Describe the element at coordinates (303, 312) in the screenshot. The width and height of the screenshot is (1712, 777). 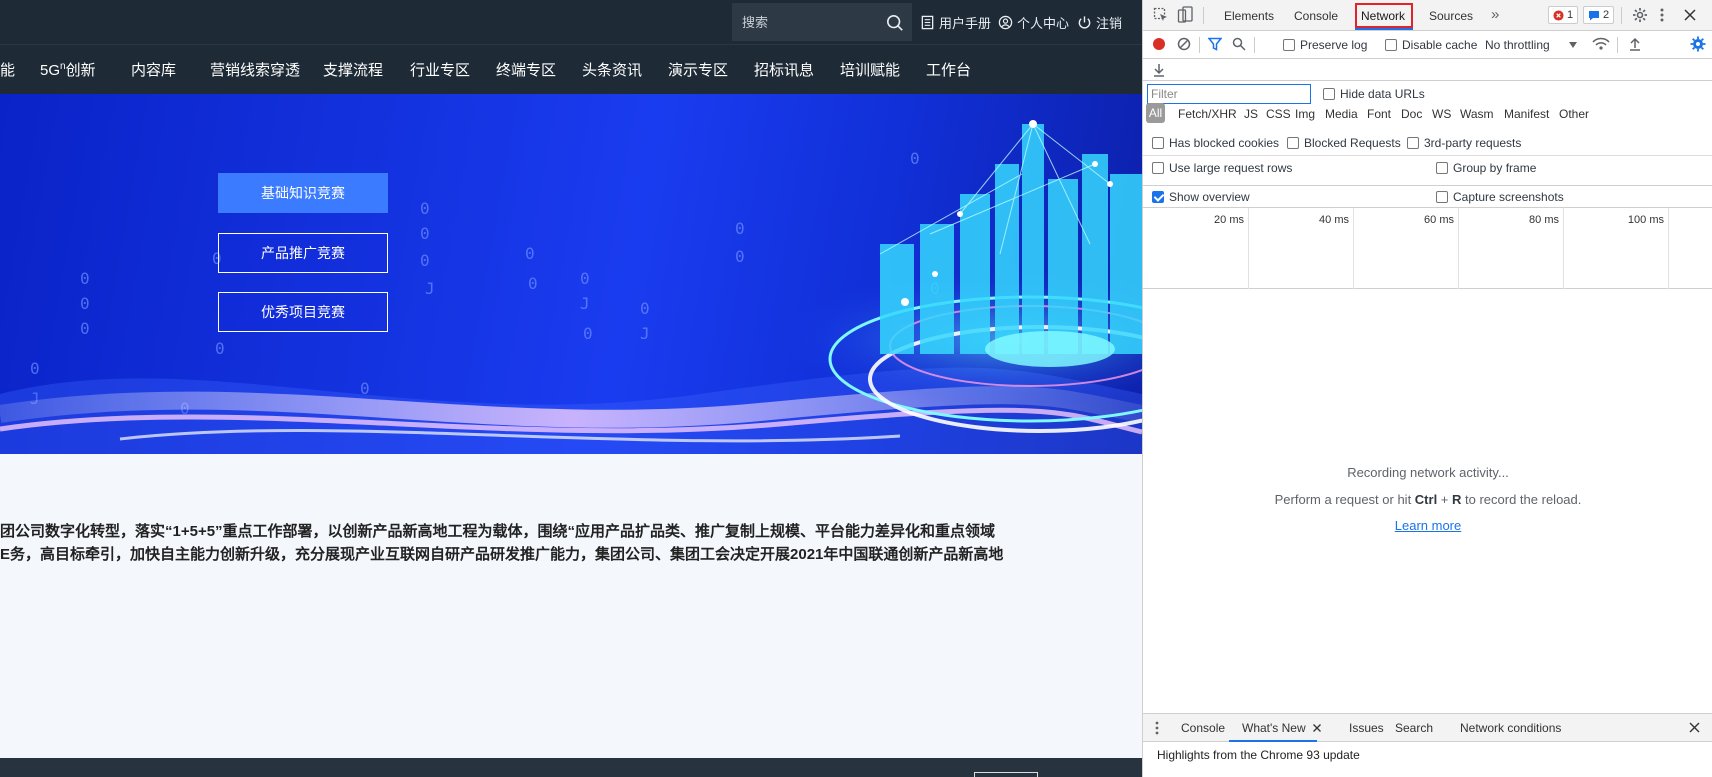
I see `excellent-project-contest-button: 优秀项目竞赛` at that location.